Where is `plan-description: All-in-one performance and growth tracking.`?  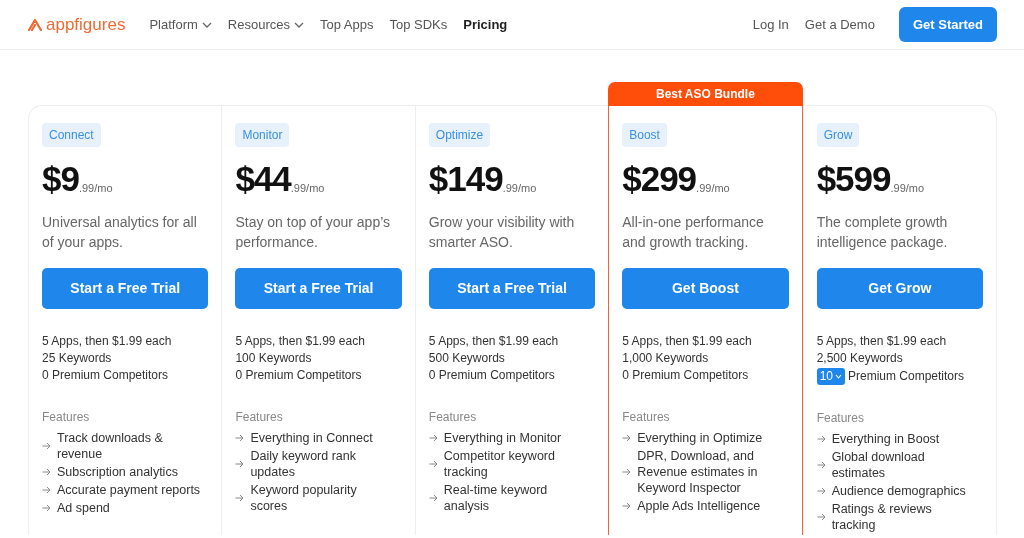 plan-description: All-in-one performance and growth tracking. is located at coordinates (693, 232).